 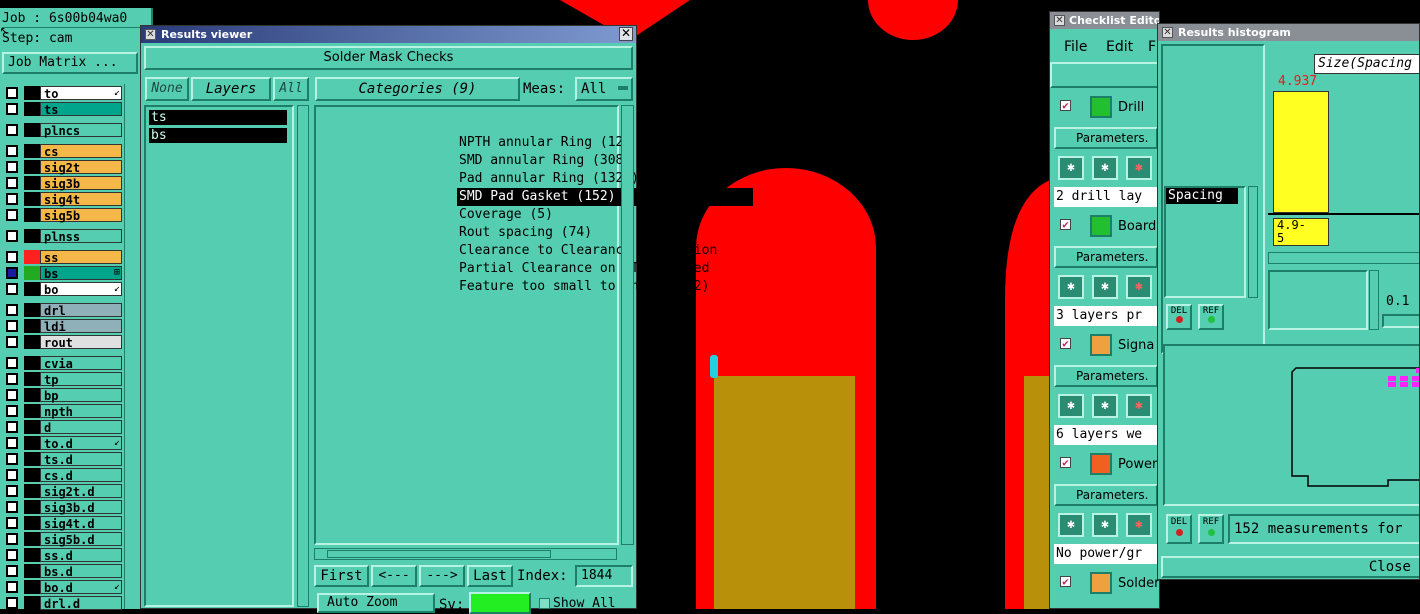 I want to click on layer-row-sig3b: sig3b, so click(x=63, y=183).